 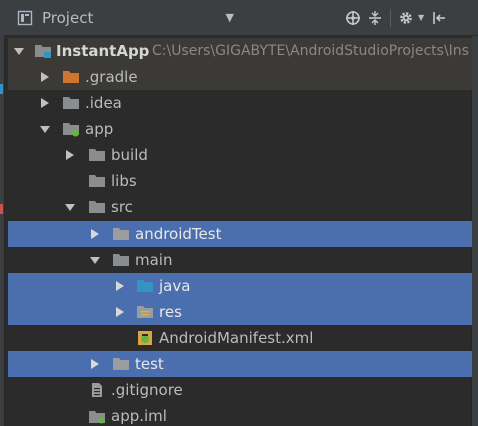 What do you see at coordinates (240, 286) in the screenshot?
I see `tree-row-java: java` at bounding box center [240, 286].